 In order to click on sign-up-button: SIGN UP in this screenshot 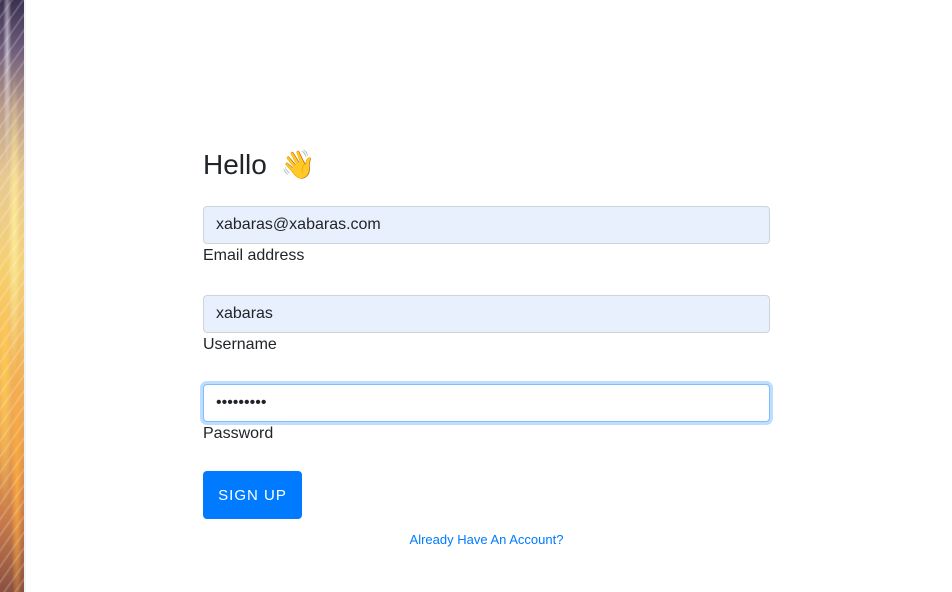, I will do `click(252, 495)`.